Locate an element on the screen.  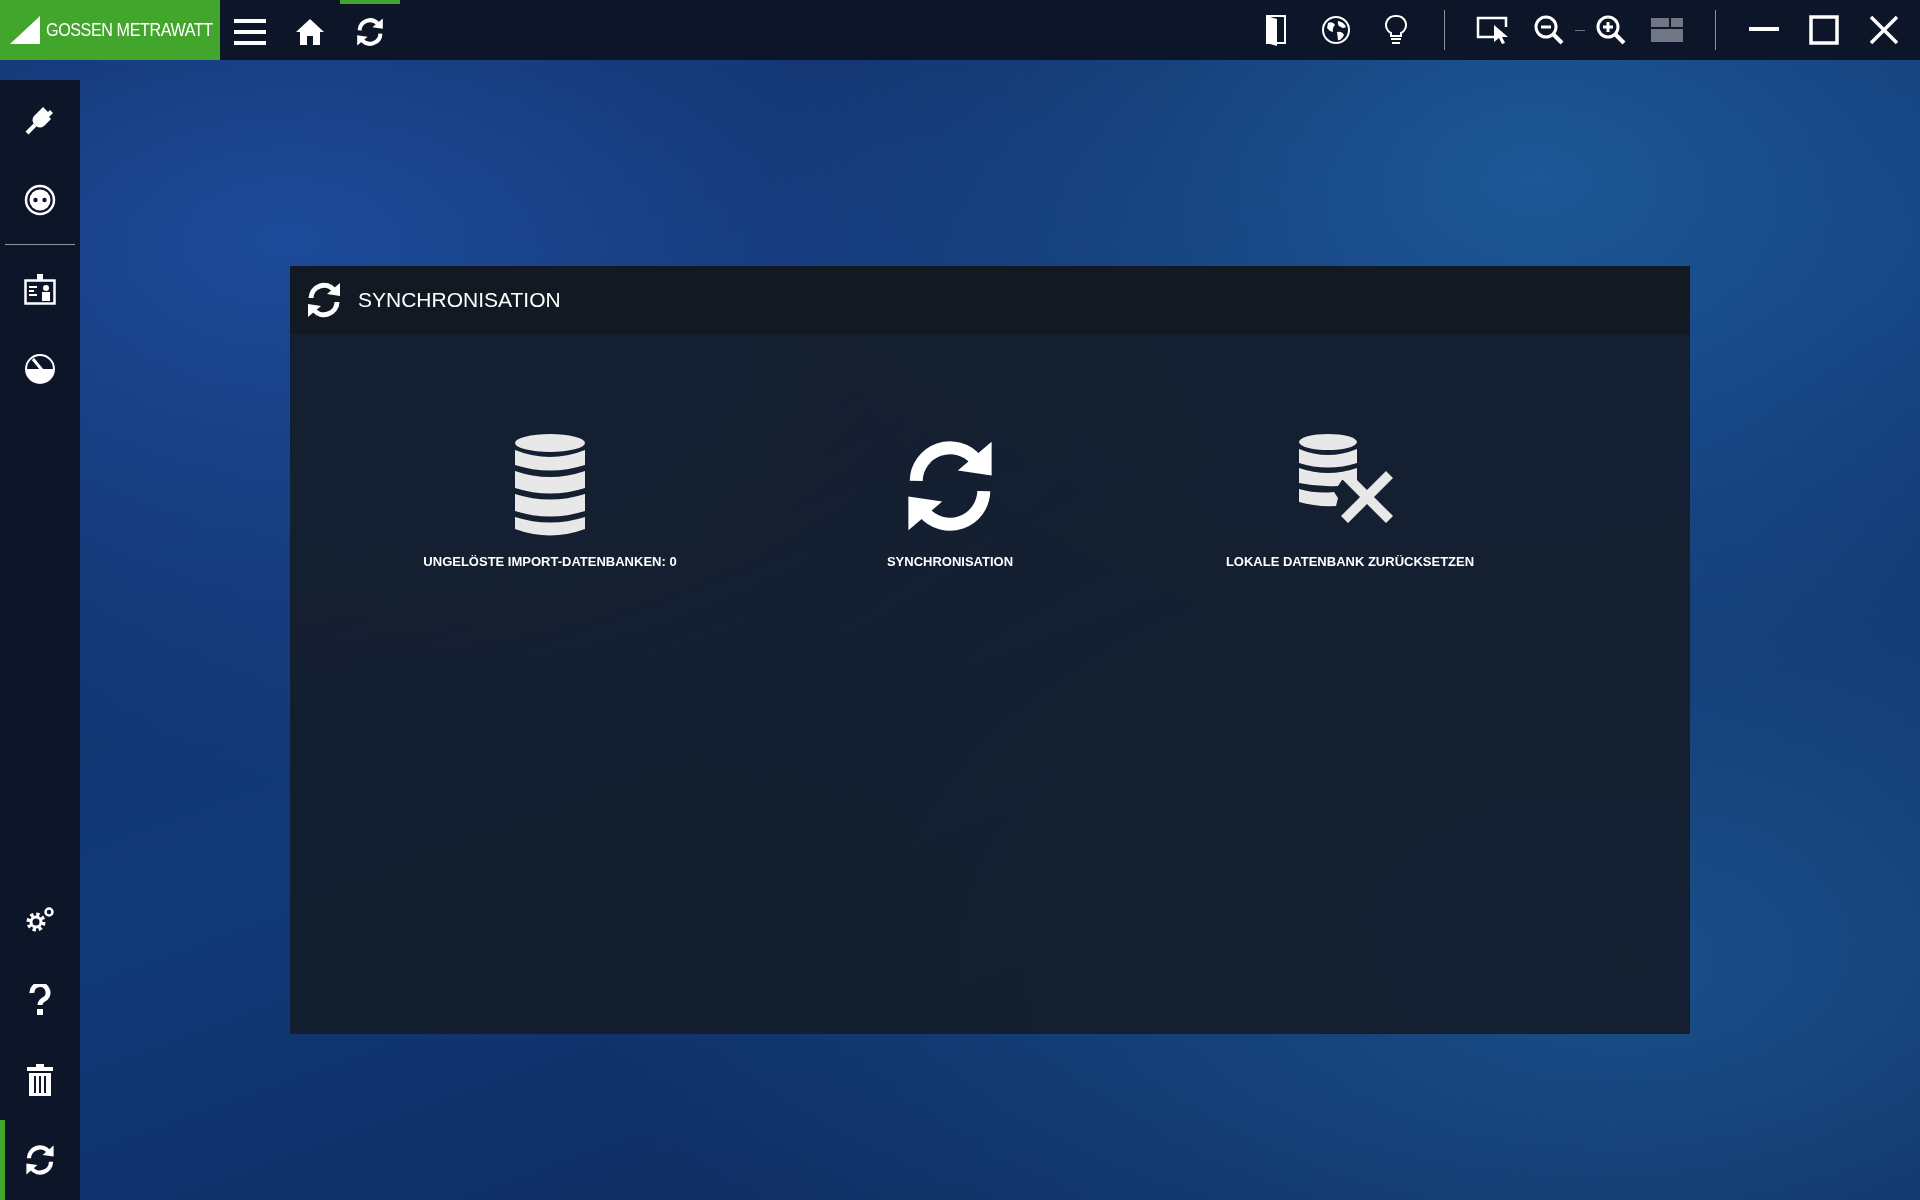
logo-text: GOSSEN METRAWATT is located at coordinates (129, 30).